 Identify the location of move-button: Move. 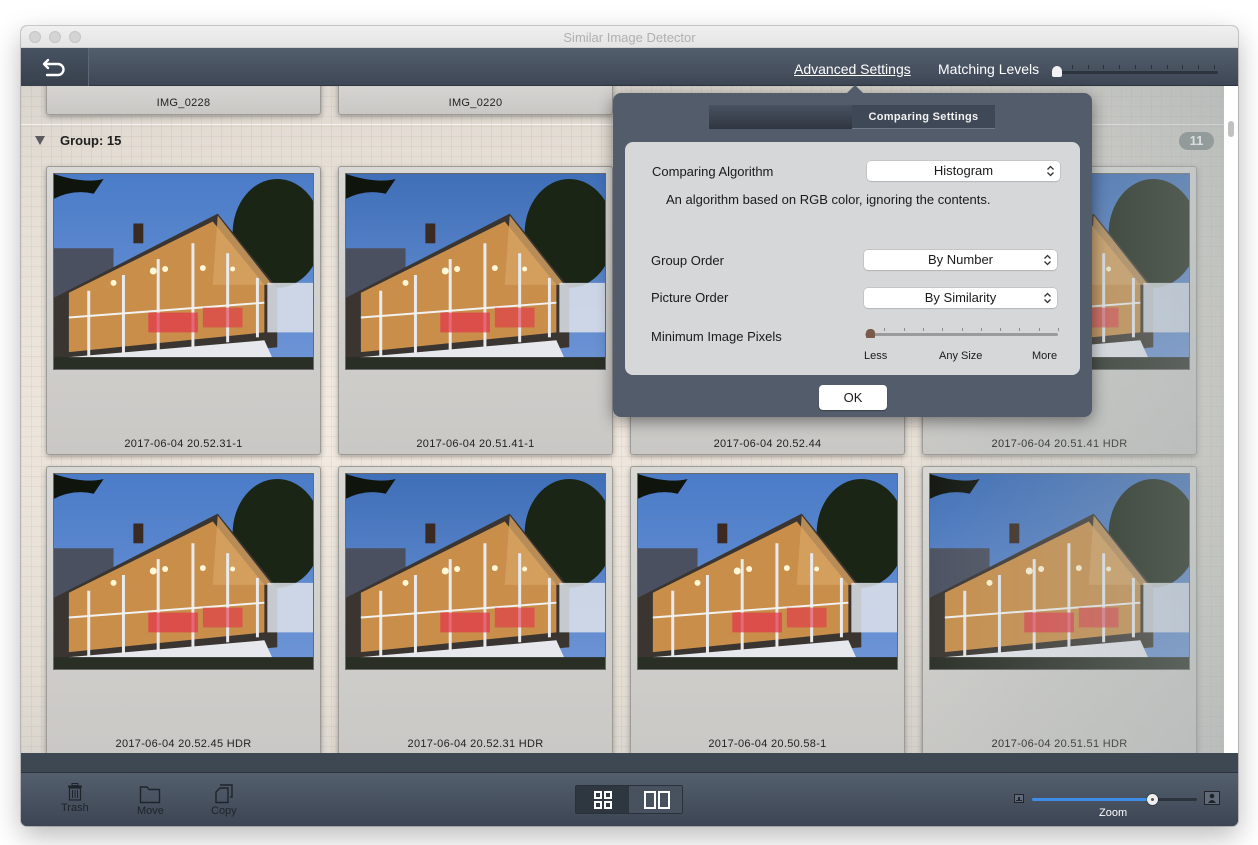
(150, 800).